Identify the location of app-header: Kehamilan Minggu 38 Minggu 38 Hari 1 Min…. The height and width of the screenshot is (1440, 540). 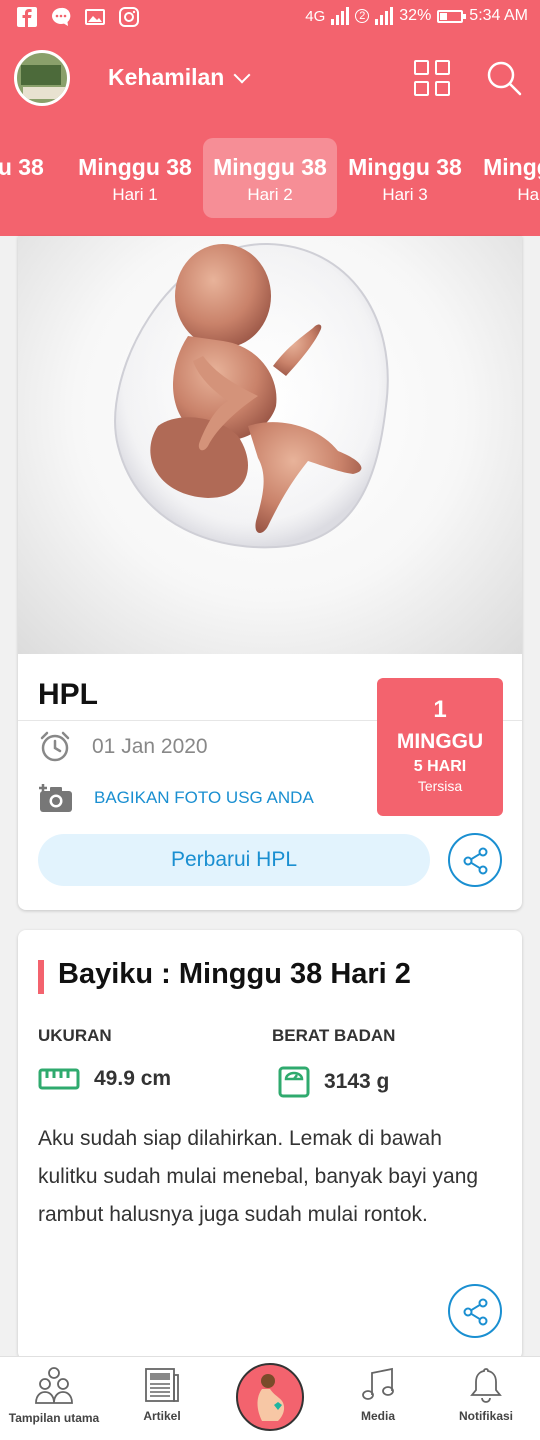
(270, 136).